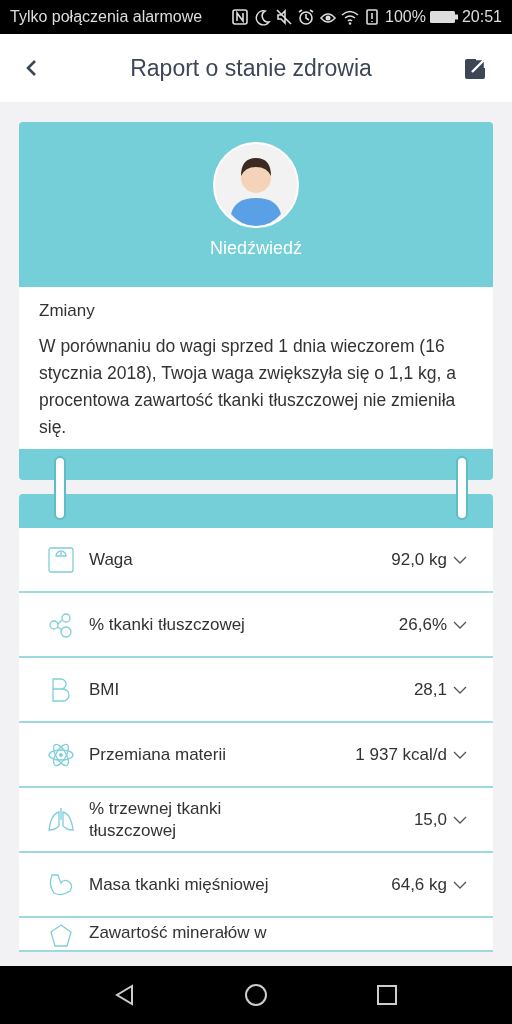 This screenshot has width=512, height=1024. I want to click on alarm-icon, so click(306, 17).